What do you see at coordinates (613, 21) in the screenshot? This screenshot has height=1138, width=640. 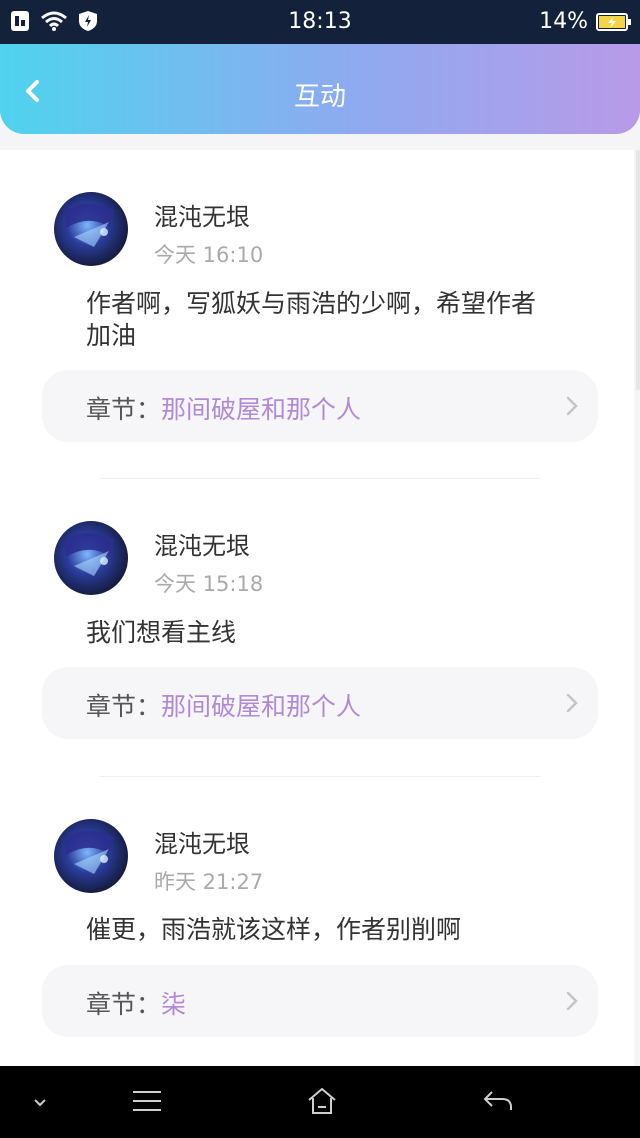 I see `battery-icon` at bounding box center [613, 21].